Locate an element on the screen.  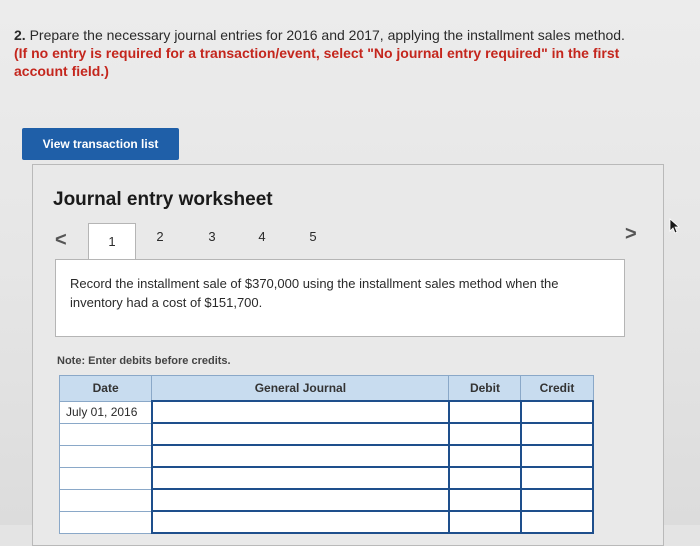
tab-5: 5 is located at coordinates (313, 236).